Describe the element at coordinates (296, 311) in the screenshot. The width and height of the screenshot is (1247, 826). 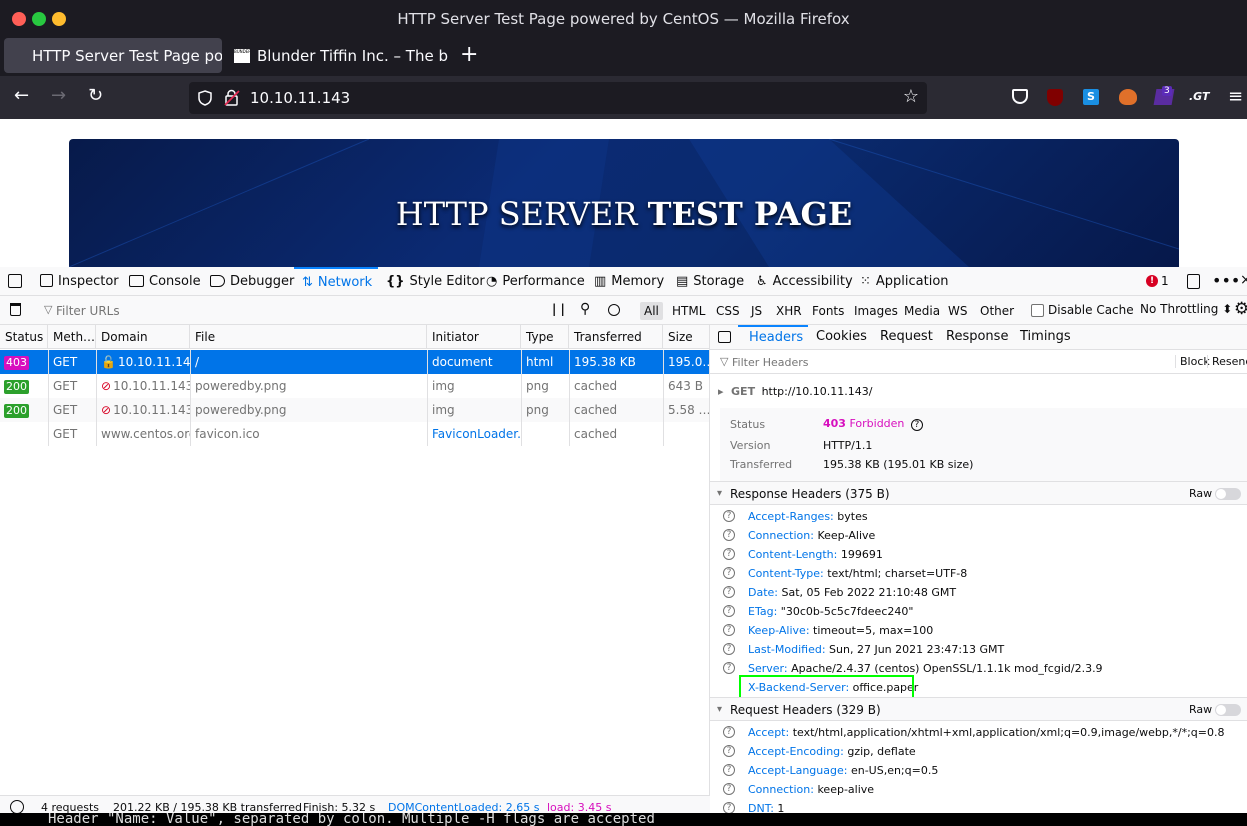
I see `filter-urls-input` at that location.